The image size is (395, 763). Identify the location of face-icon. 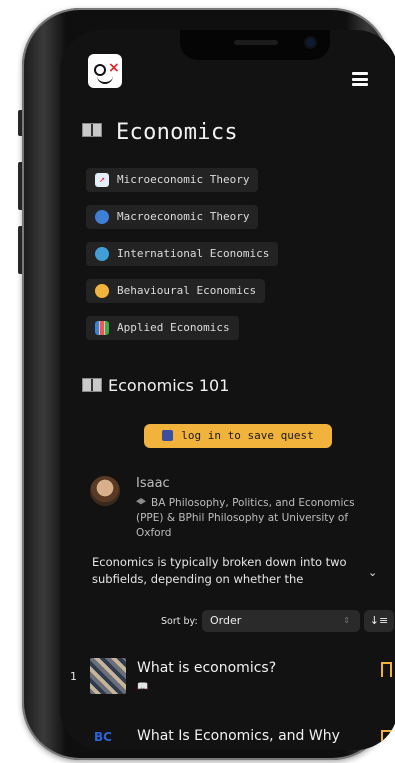
(102, 291).